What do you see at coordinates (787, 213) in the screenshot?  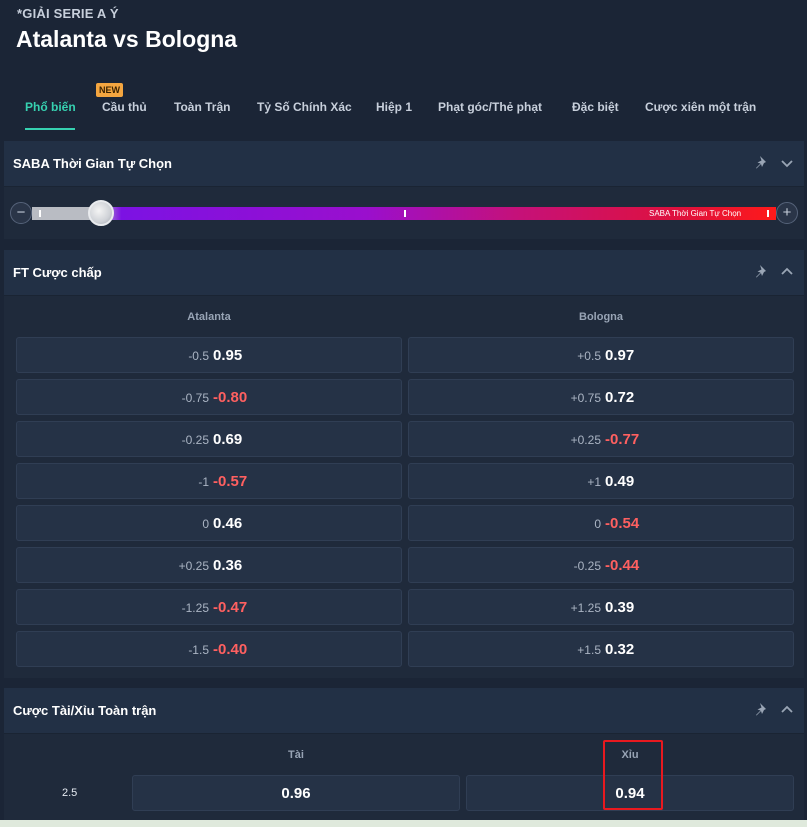 I see `slider-plus-button: +` at bounding box center [787, 213].